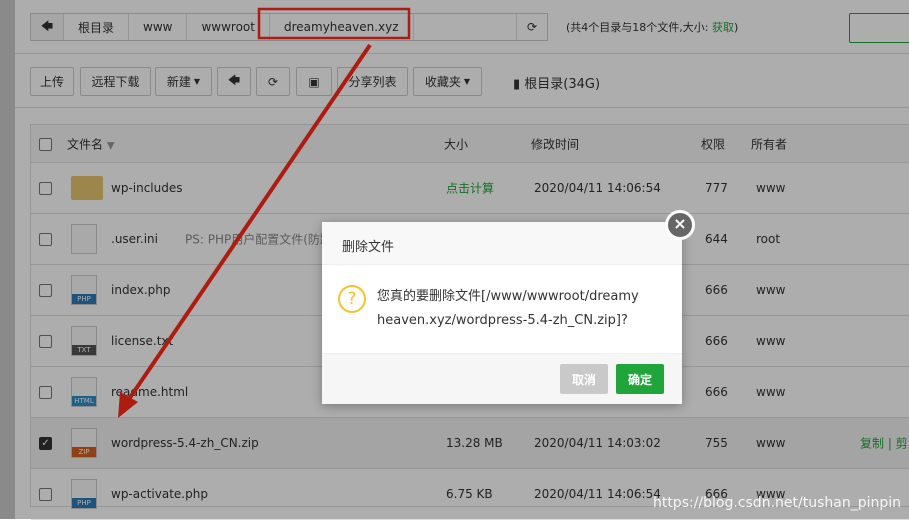 Image resolution: width=909 pixels, height=520 pixels. I want to click on close-icon: ×, so click(680, 225).